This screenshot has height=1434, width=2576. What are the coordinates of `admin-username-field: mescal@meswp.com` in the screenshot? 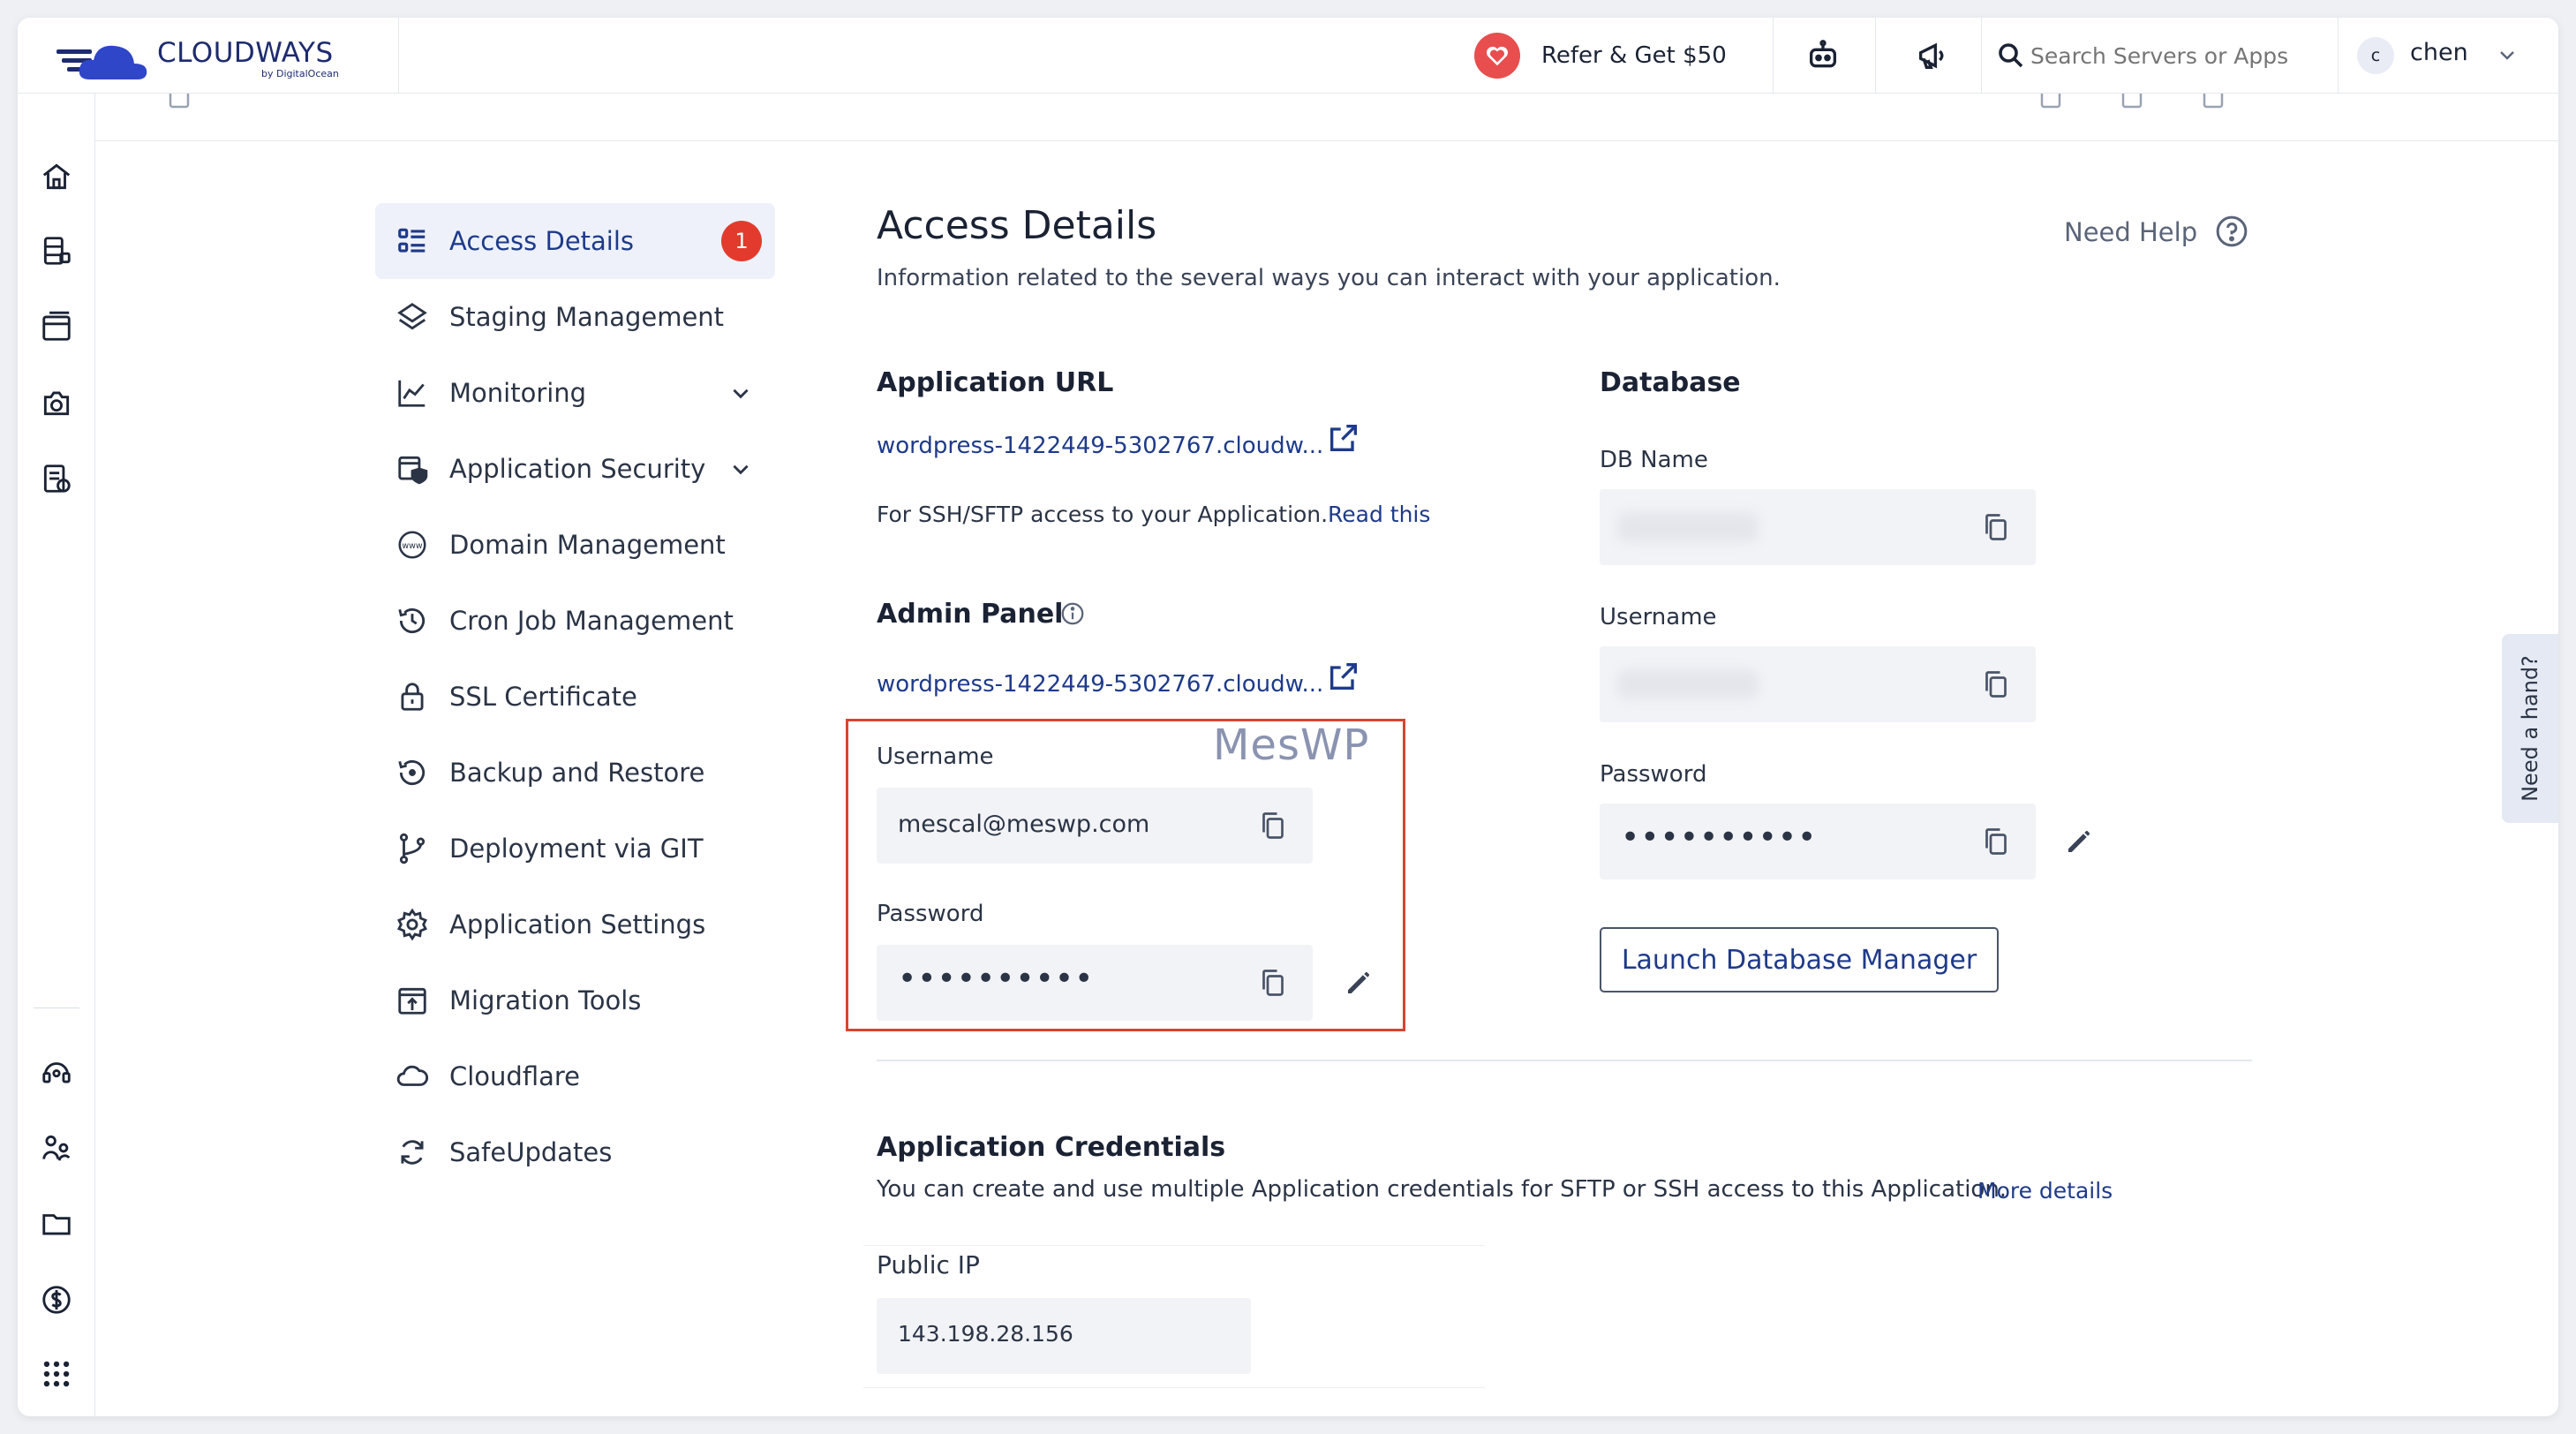 It's located at (1095, 826).